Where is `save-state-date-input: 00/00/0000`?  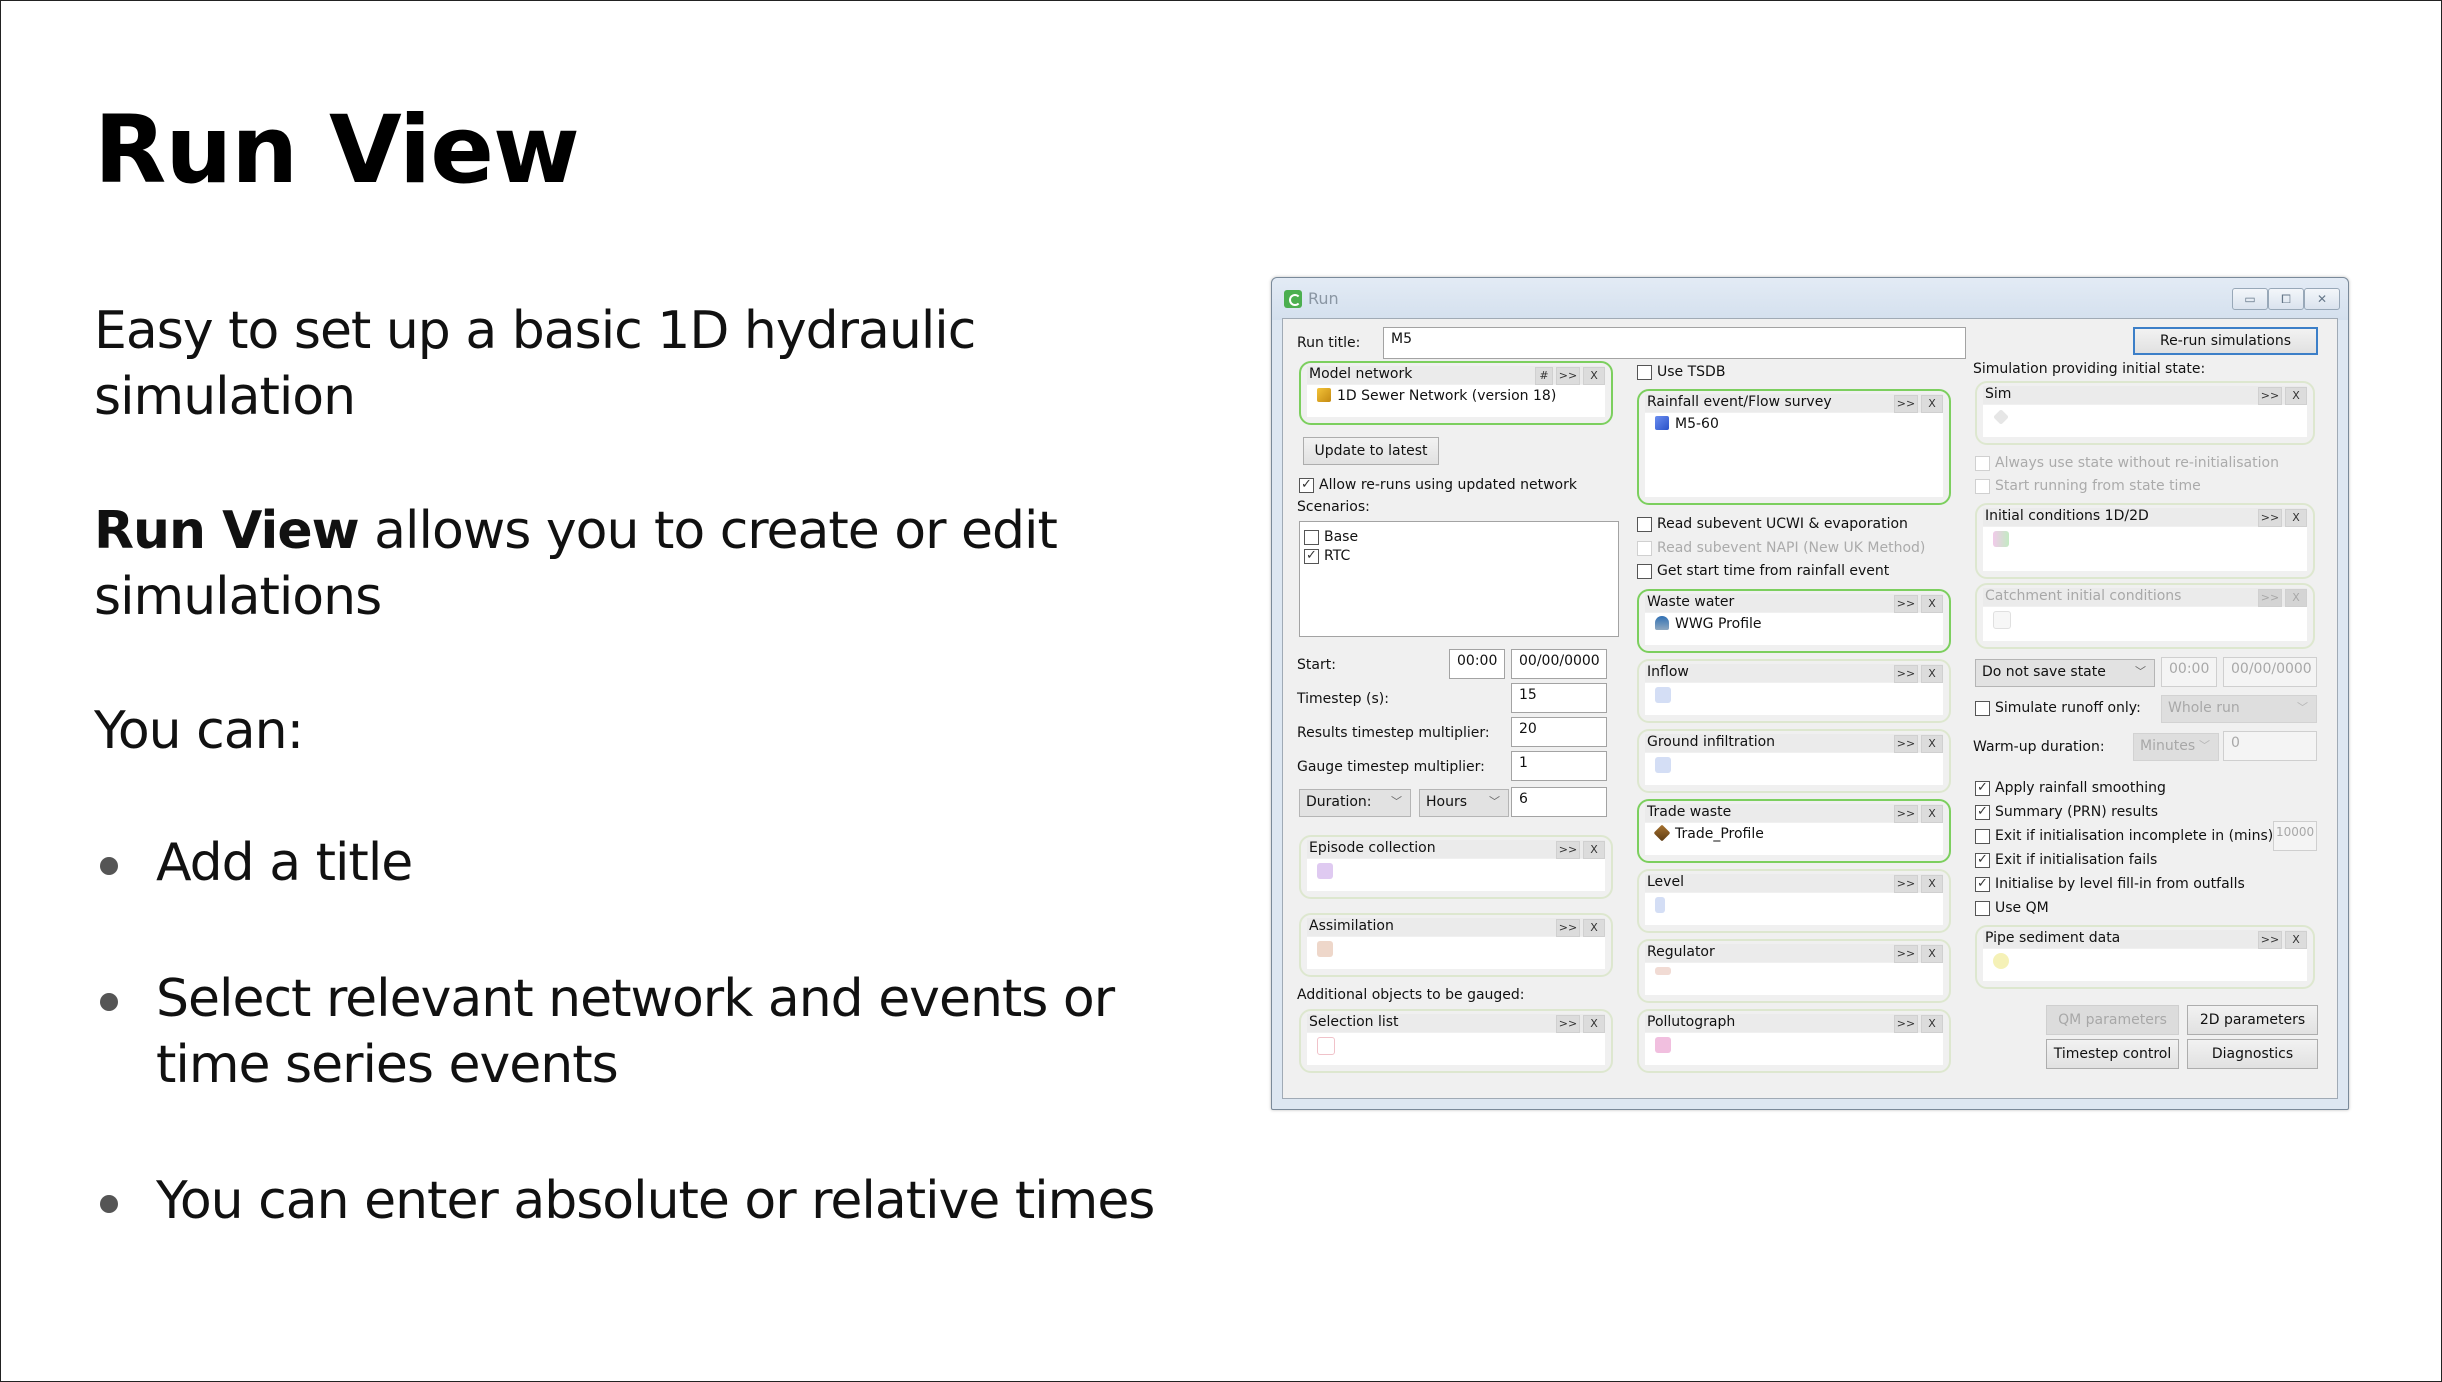
save-state-date-input: 00/00/0000 is located at coordinates (2270, 672).